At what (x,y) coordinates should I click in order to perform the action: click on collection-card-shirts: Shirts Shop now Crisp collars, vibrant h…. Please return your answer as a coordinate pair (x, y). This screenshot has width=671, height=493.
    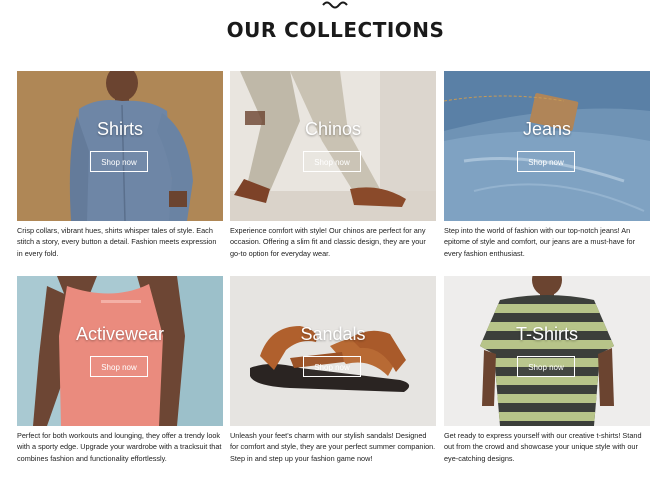
    Looking at the image, I should click on (120, 165).